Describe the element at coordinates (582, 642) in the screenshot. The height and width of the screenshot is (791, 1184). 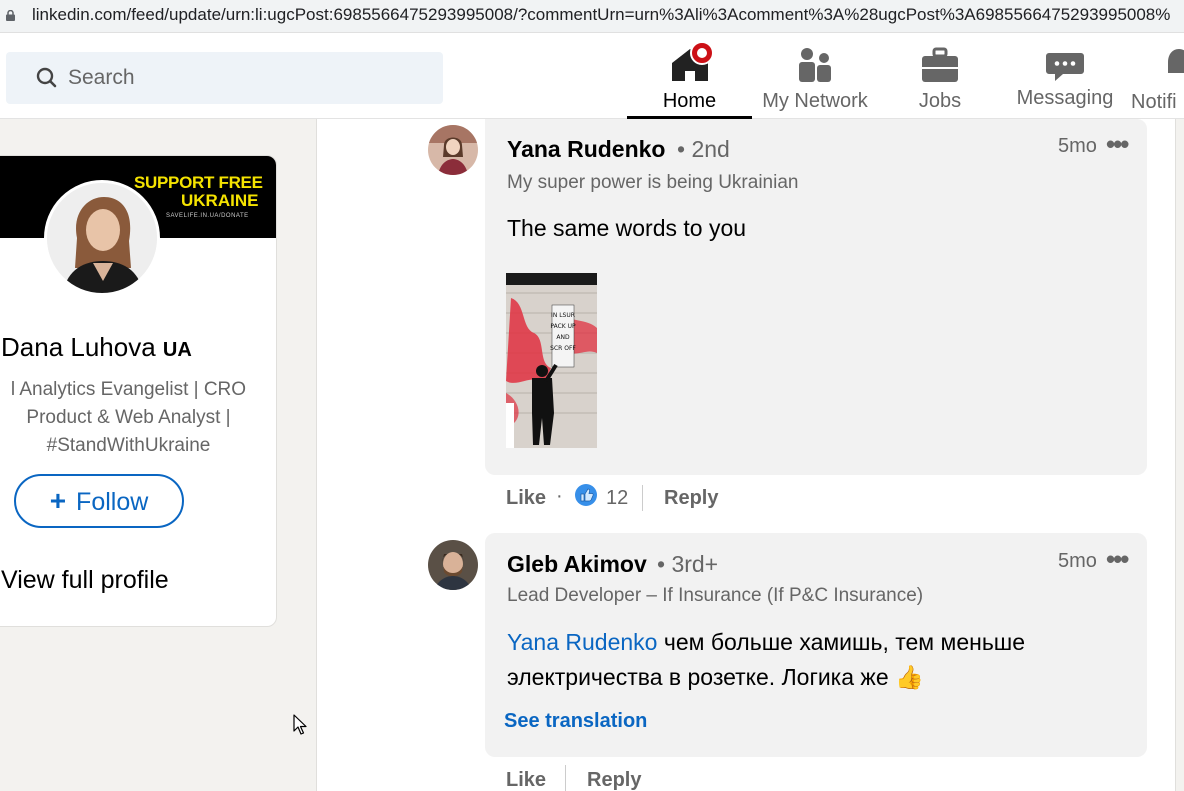
I see `mention-link: Yana Rudenko` at that location.